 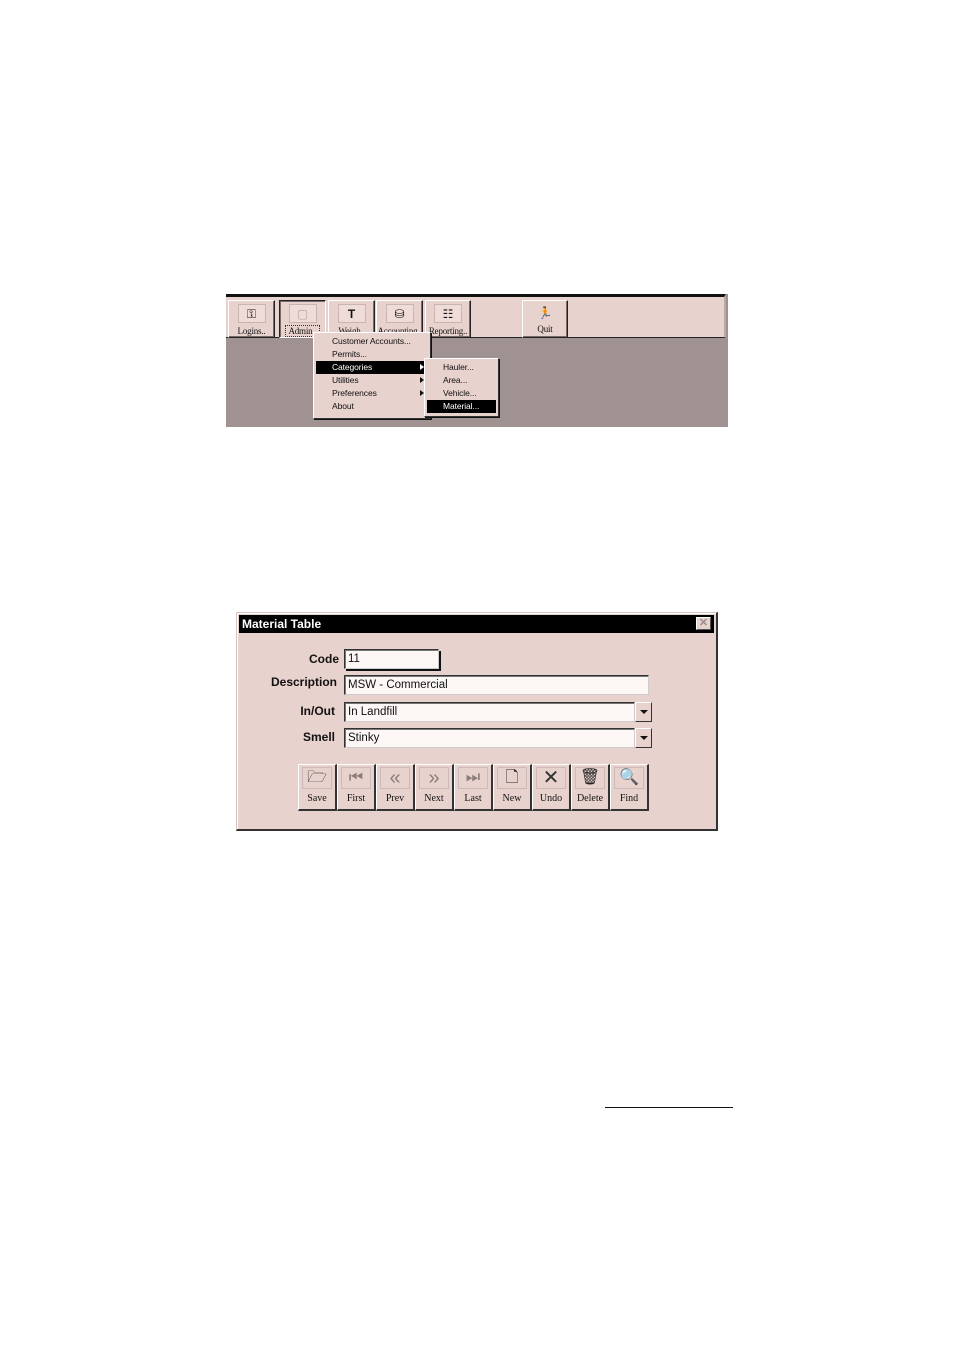 I want to click on dialog-title: Material Table, so click(x=282, y=624).